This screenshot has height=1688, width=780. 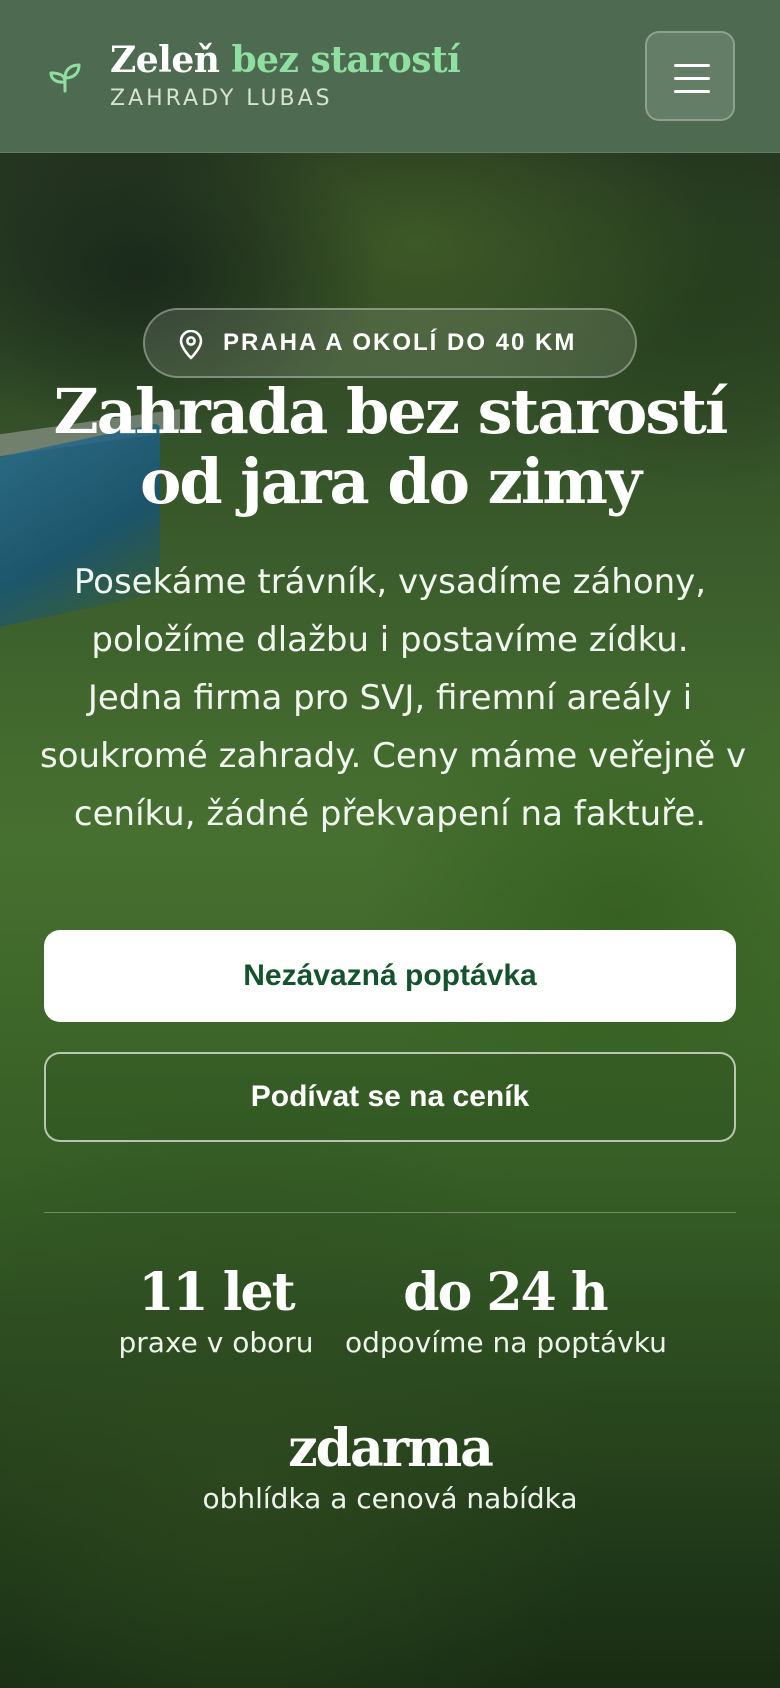 What do you see at coordinates (221, 98) in the screenshot?
I see `brand-subtitle: ZAHRADY LUBAS` at bounding box center [221, 98].